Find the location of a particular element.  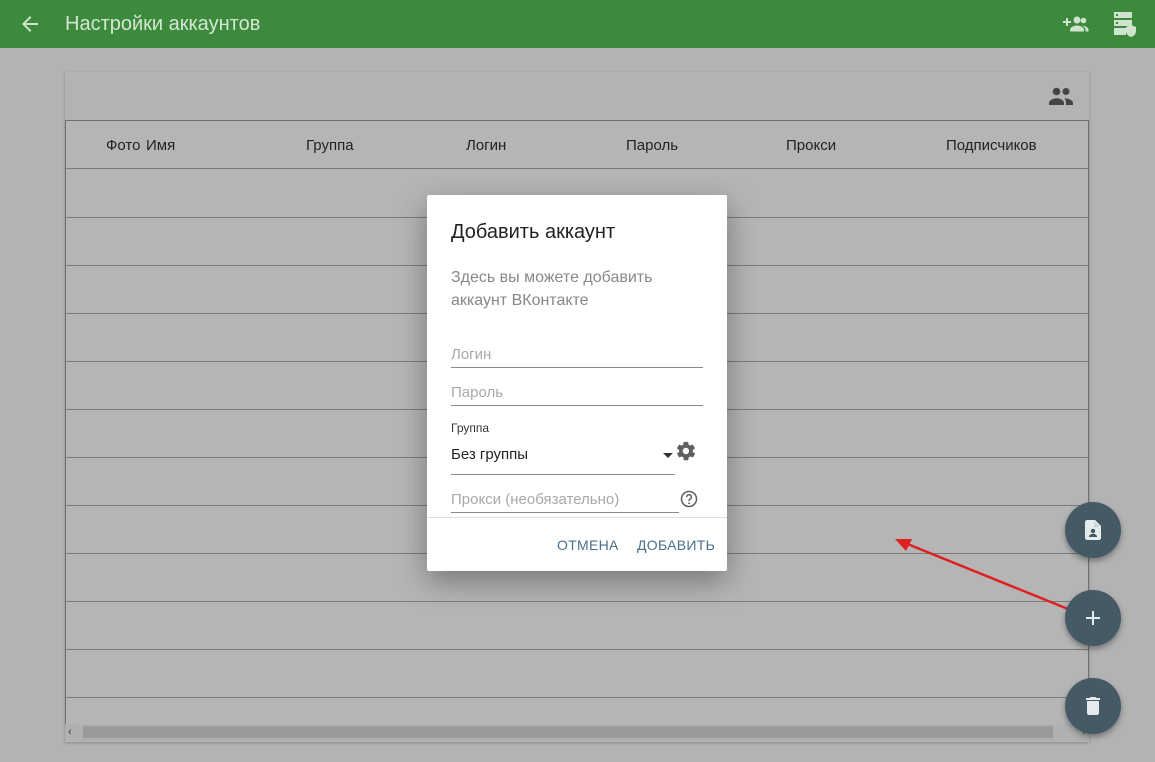

column-header-password: Пароль is located at coordinates (652, 145).